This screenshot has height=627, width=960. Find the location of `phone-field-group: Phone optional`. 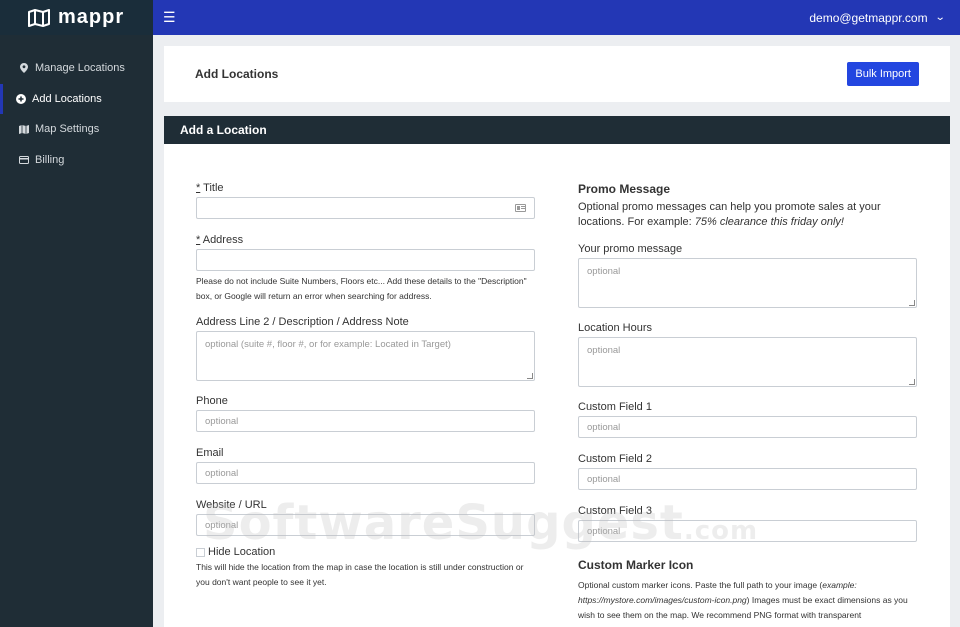

phone-field-group: Phone optional is located at coordinates (365, 413).